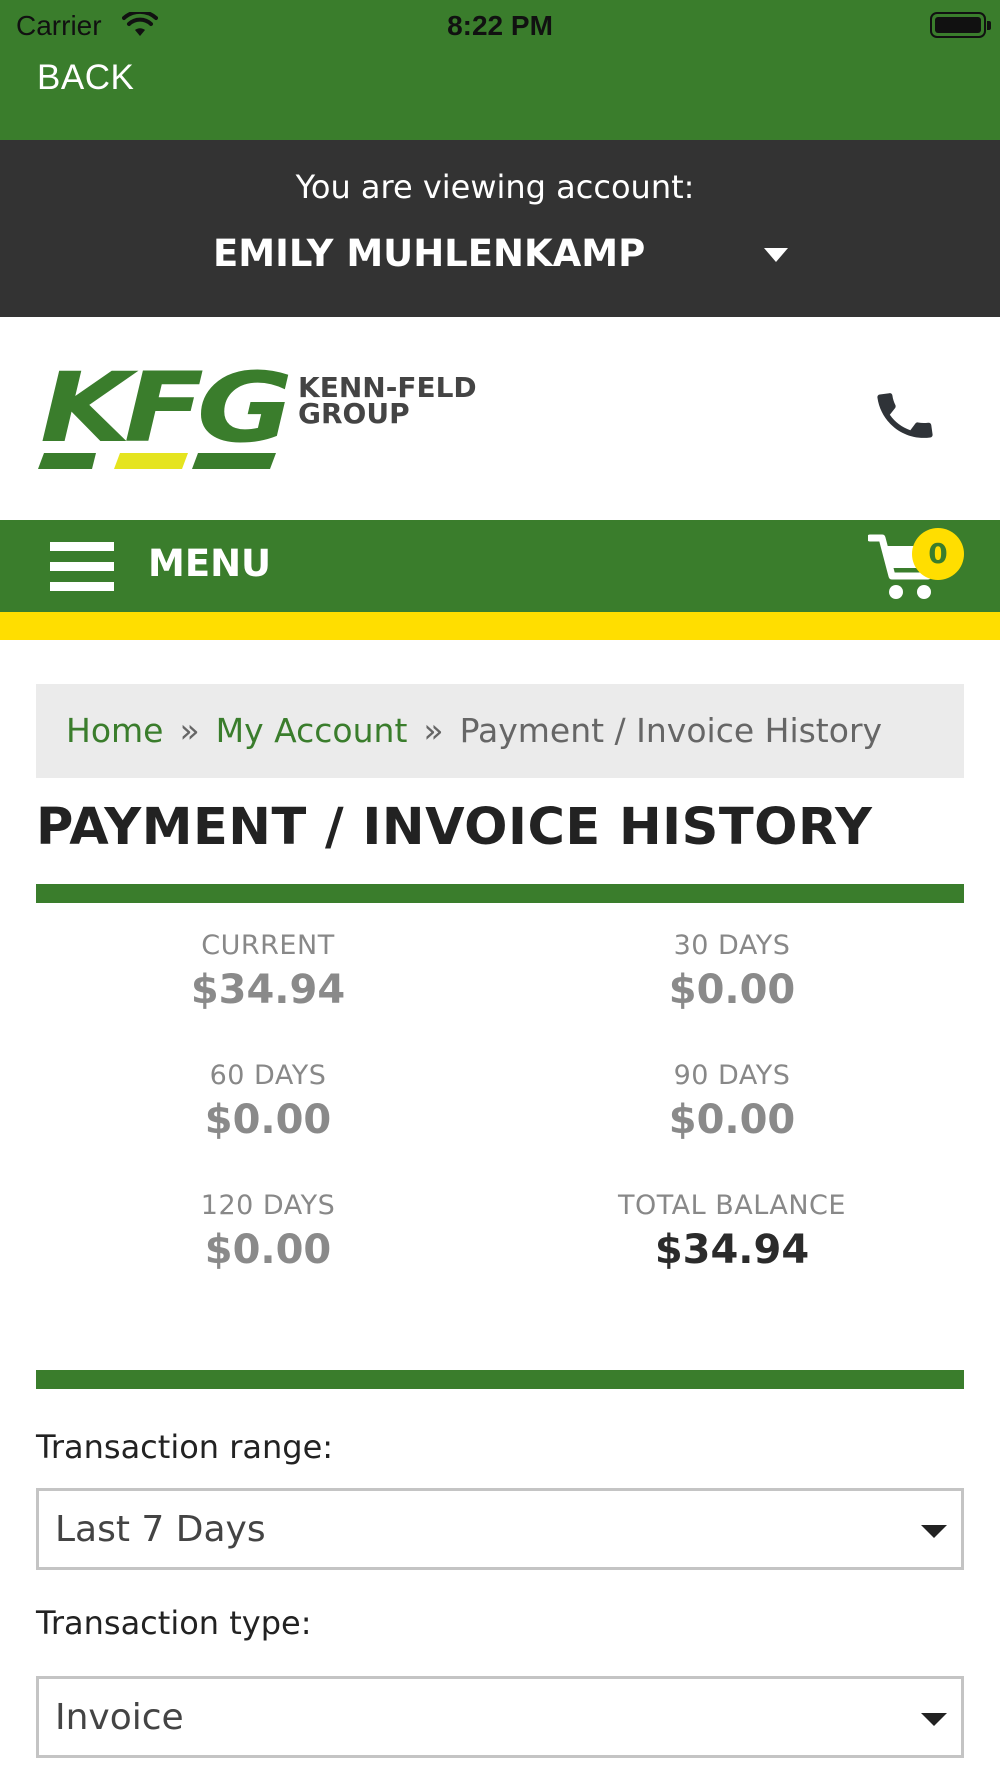 The image size is (1000, 1778). I want to click on aging-label: TOTAL BALANCE, so click(732, 1205).